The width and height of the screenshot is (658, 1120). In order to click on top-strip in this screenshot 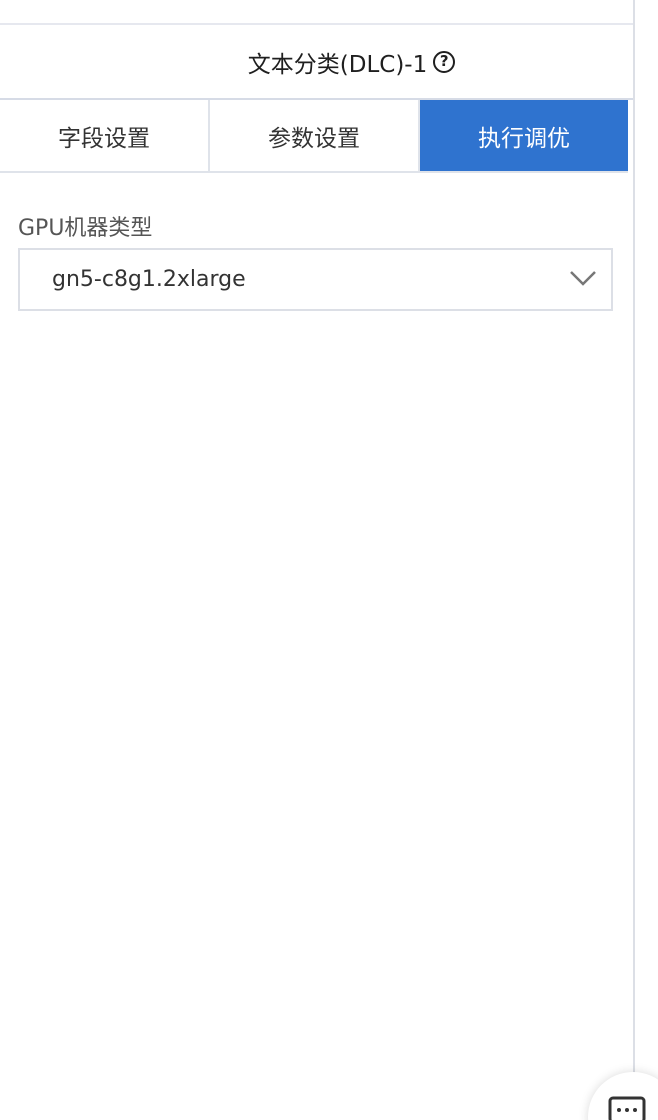, I will do `click(316, 12)`.